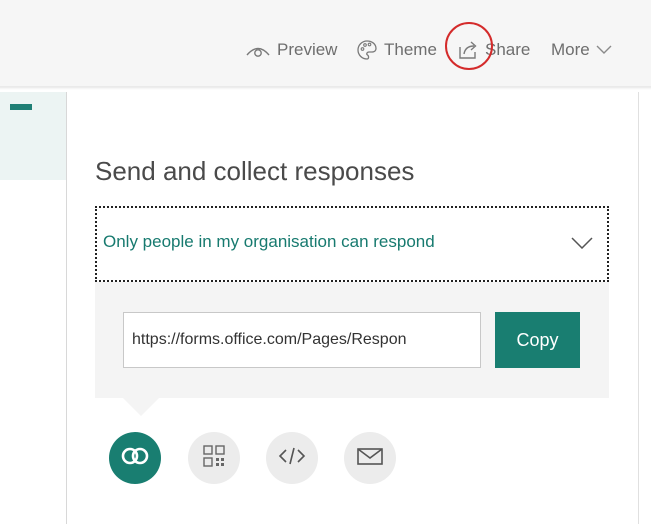 The image size is (651, 524). What do you see at coordinates (638, 308) in the screenshot?
I see `panel-right-border` at bounding box center [638, 308].